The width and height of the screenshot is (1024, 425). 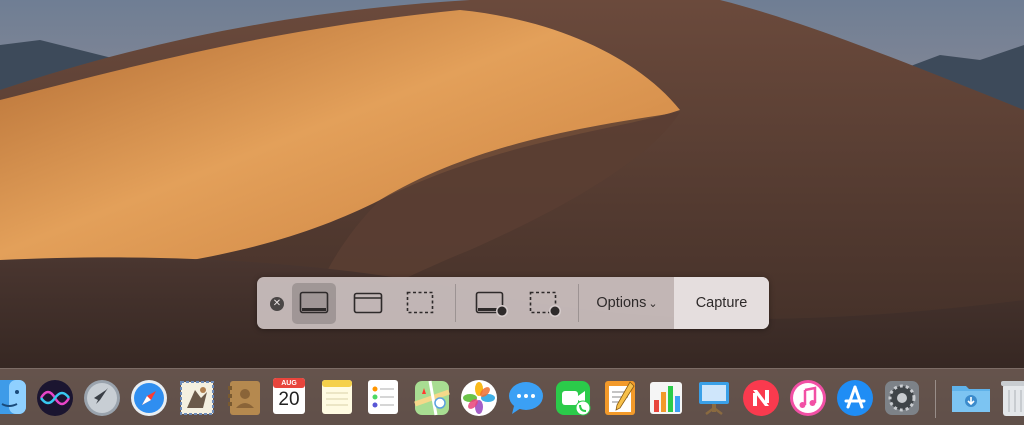 I want to click on dock-item-safari, so click(x=149, y=399).